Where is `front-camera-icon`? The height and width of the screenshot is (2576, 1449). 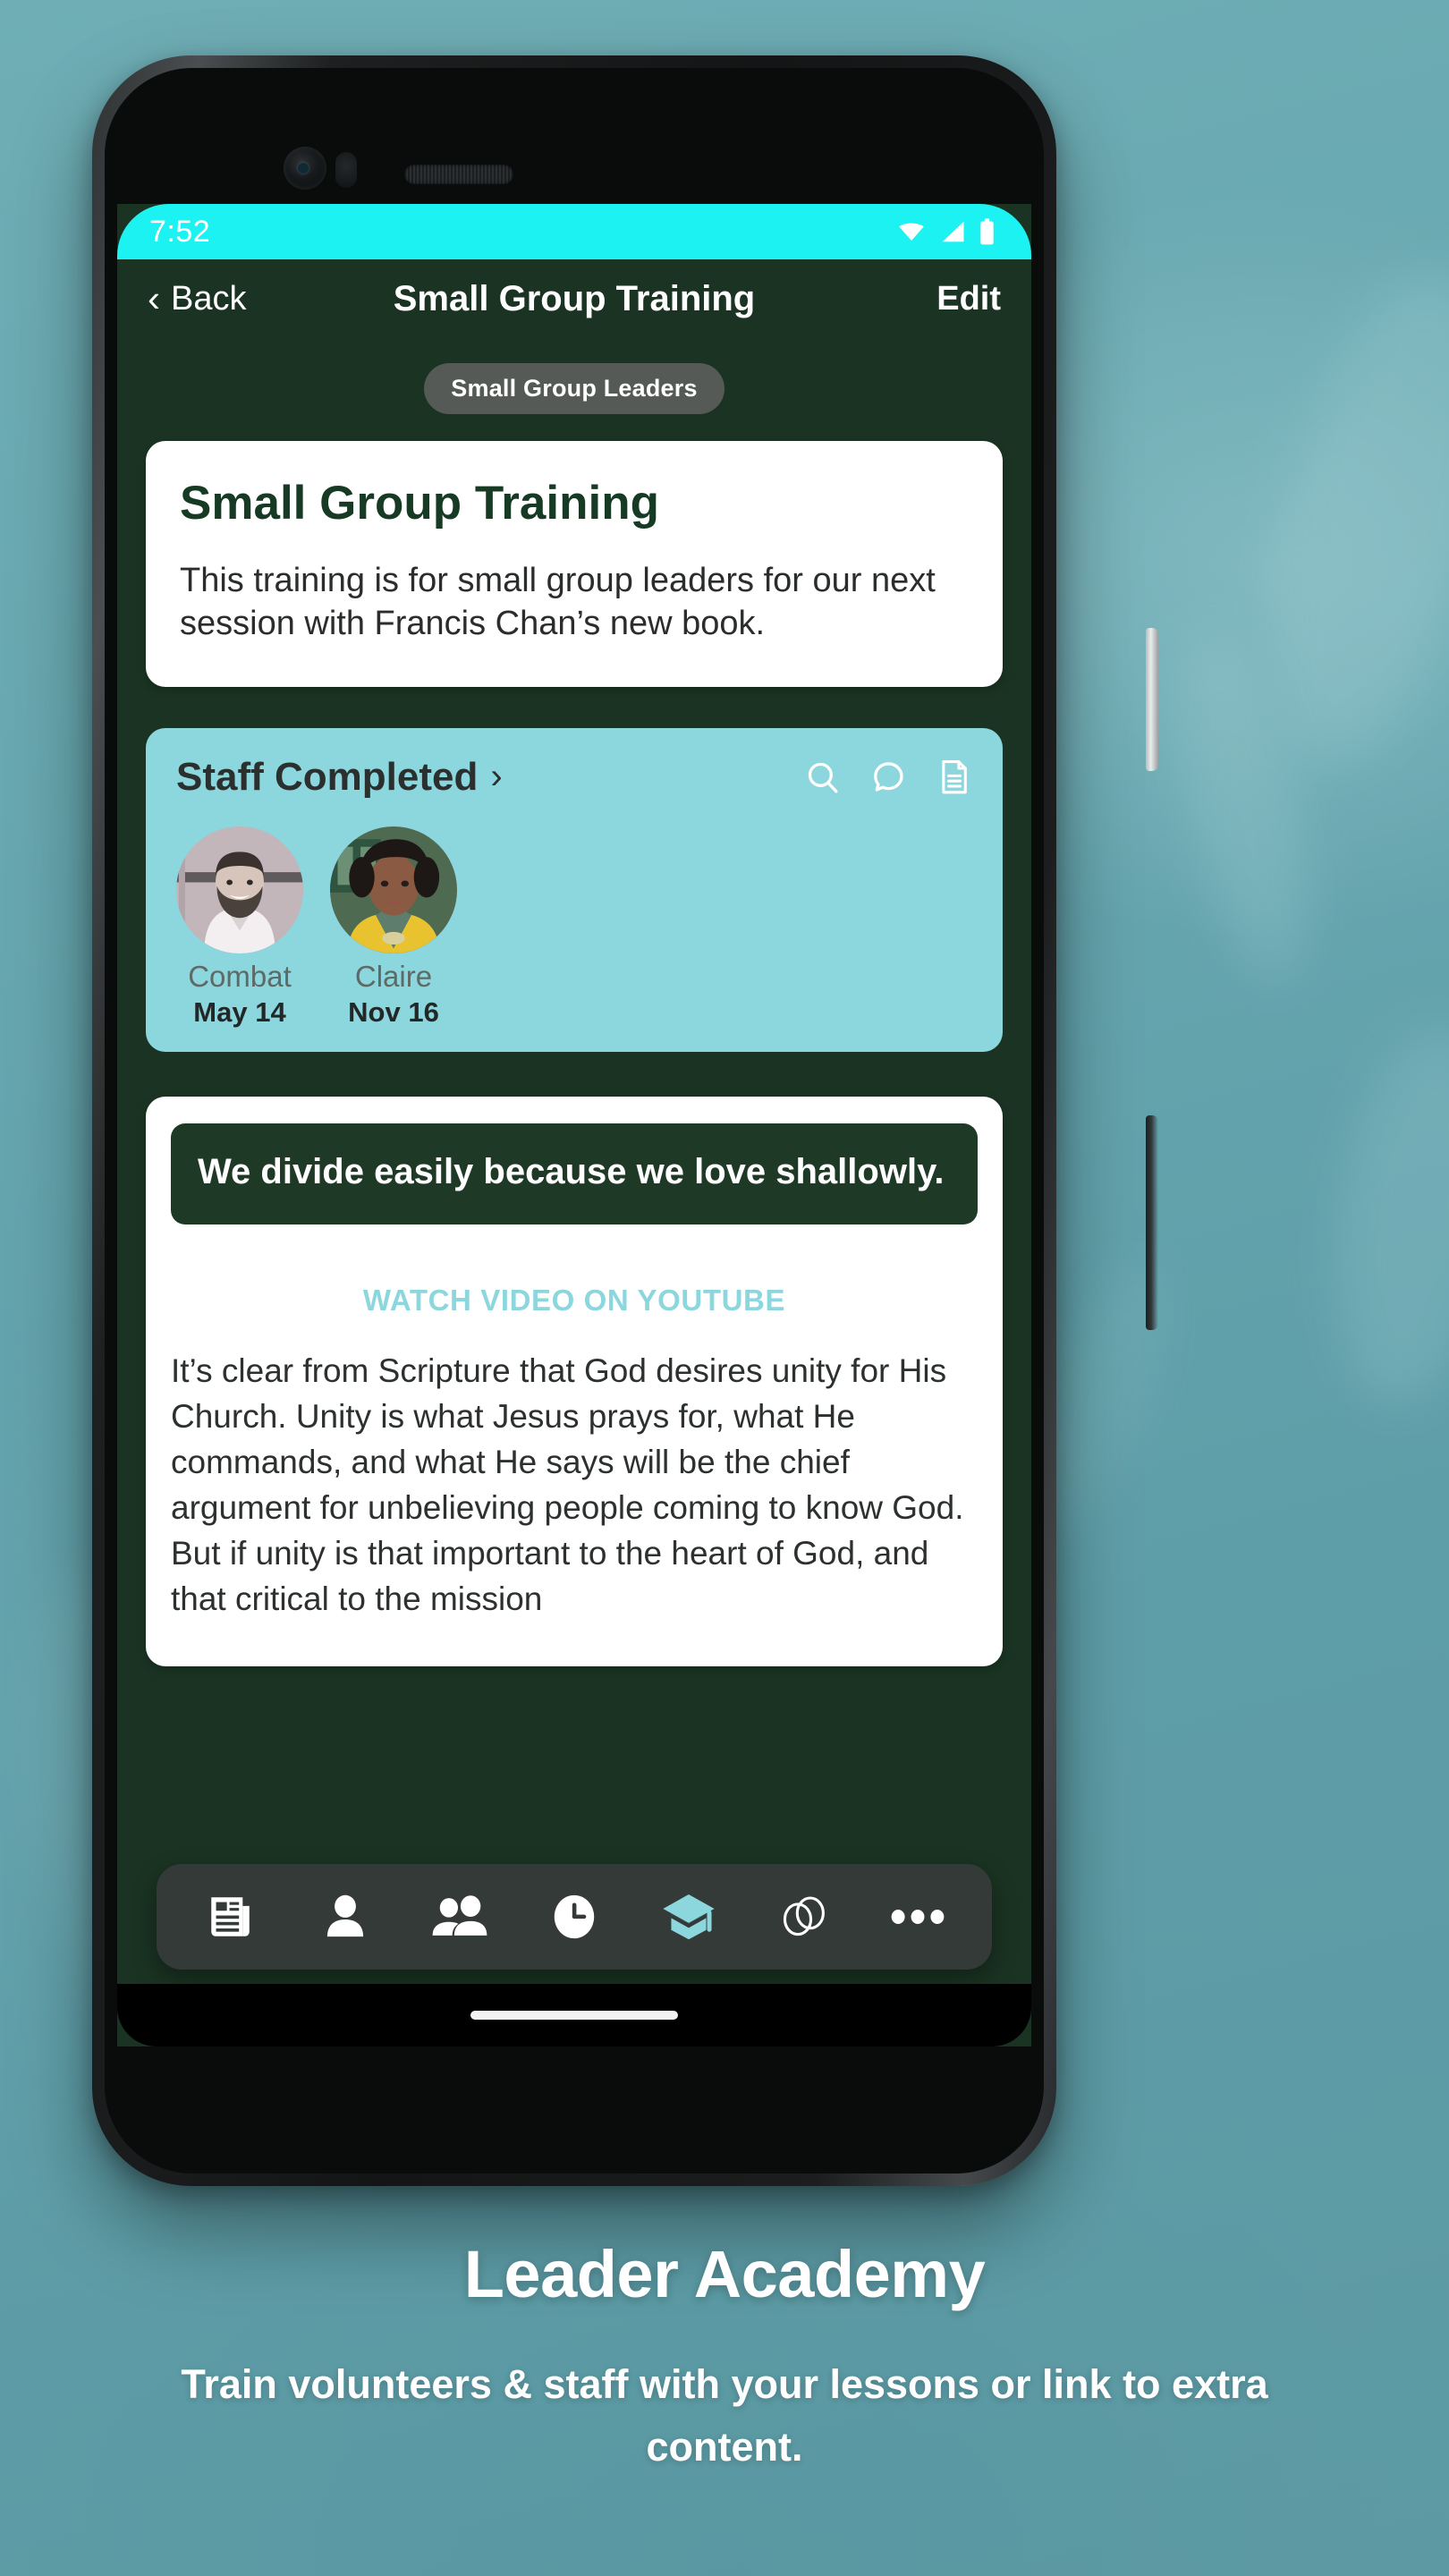
front-camera-icon is located at coordinates (305, 168).